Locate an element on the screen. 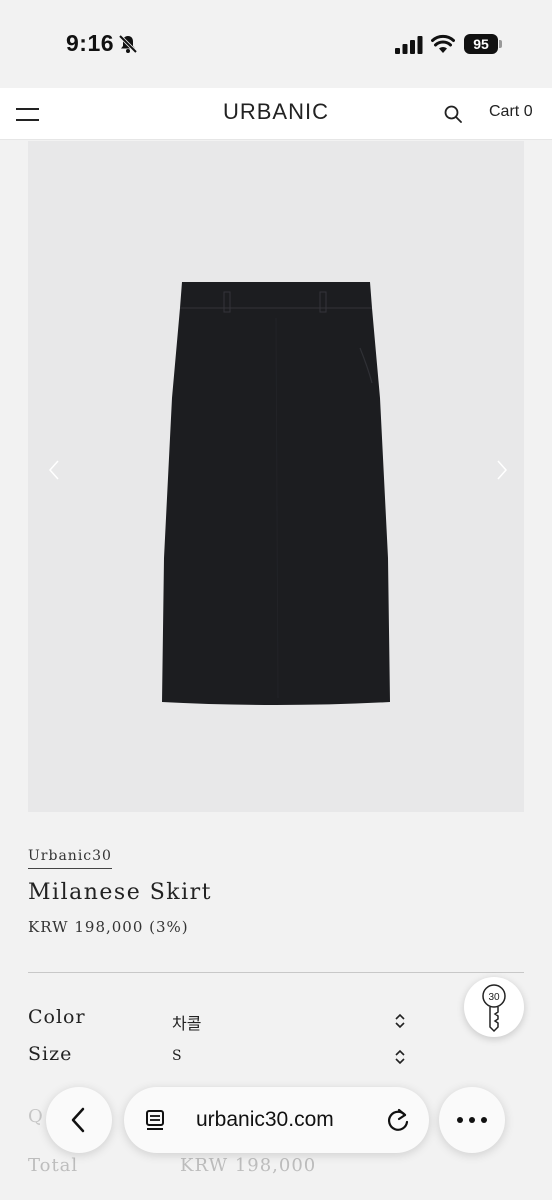  page-menu-icon is located at coordinates (156, 1120).